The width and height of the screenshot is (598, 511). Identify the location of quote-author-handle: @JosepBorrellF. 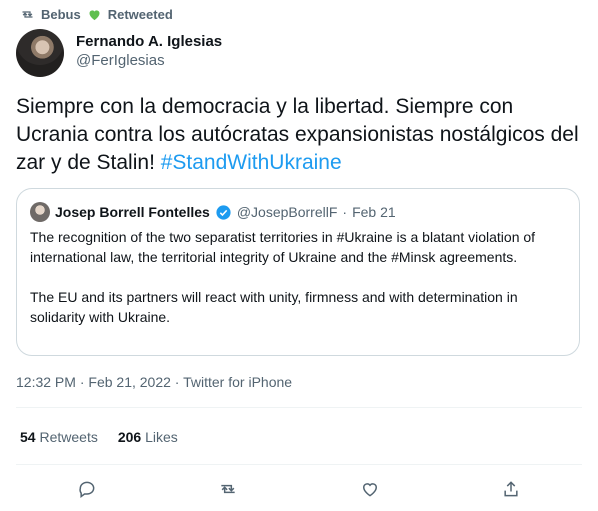
(287, 212).